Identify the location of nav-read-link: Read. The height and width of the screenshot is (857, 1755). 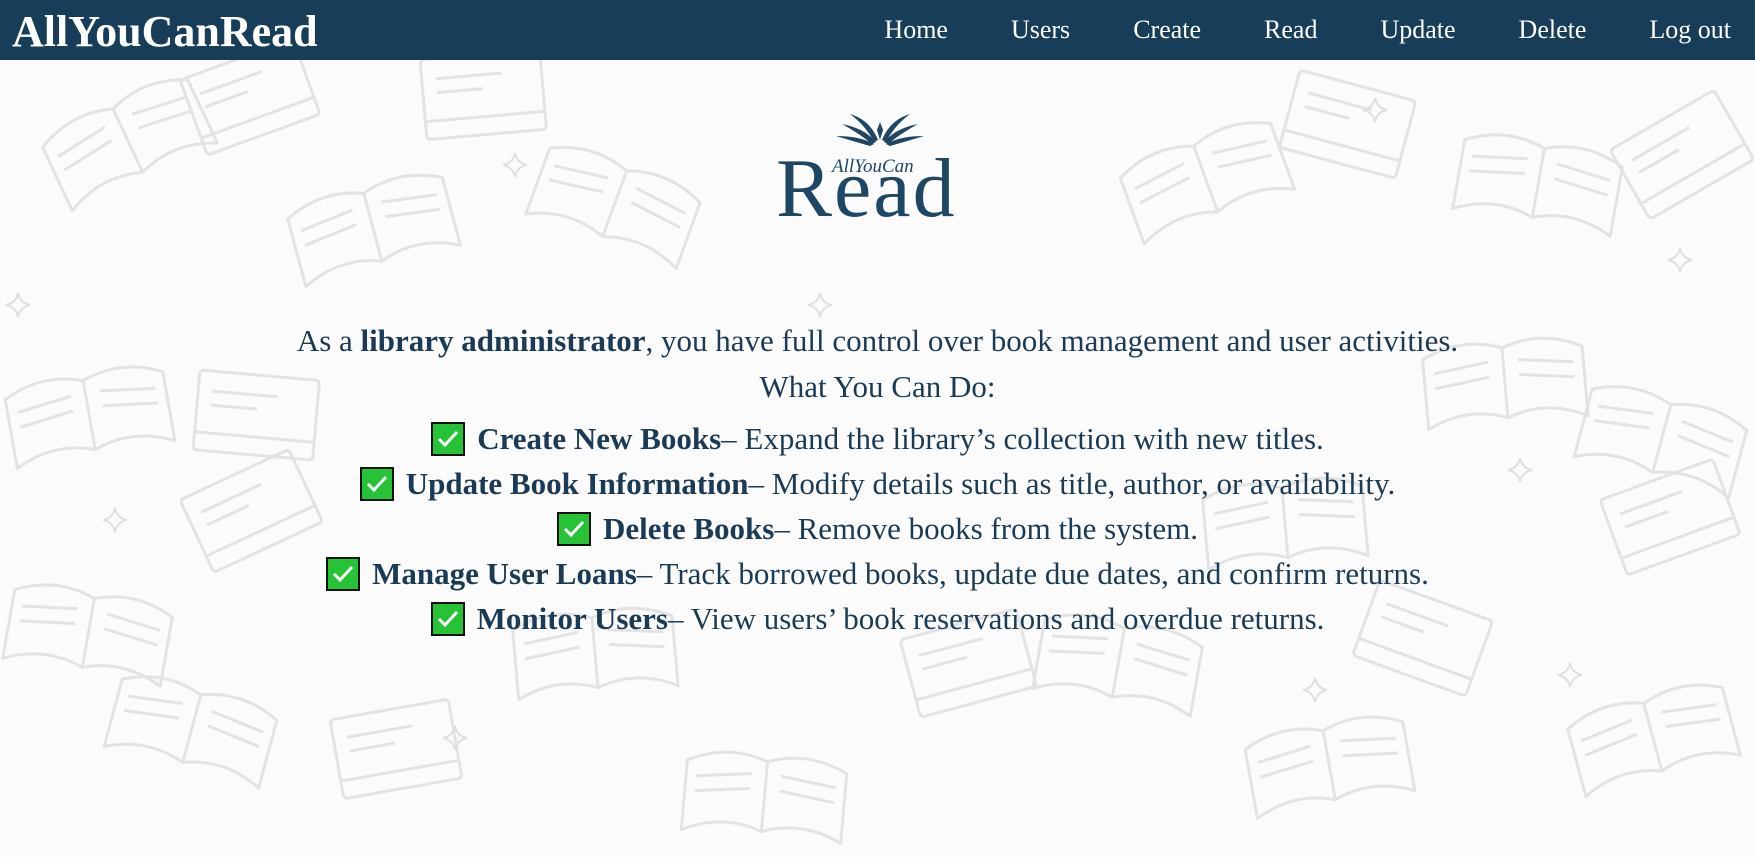
(1290, 30).